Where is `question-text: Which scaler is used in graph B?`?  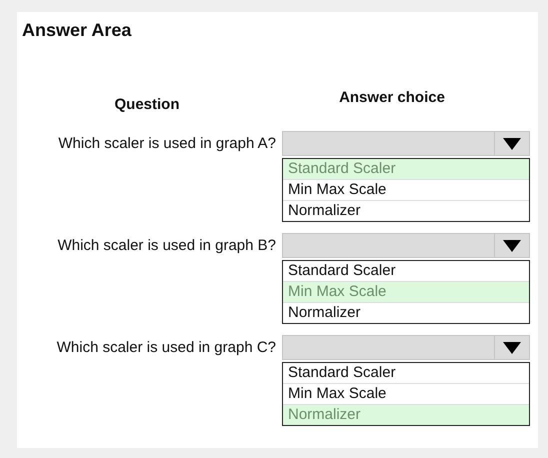
question-text: Which scaler is used in graph B? is located at coordinates (166, 246).